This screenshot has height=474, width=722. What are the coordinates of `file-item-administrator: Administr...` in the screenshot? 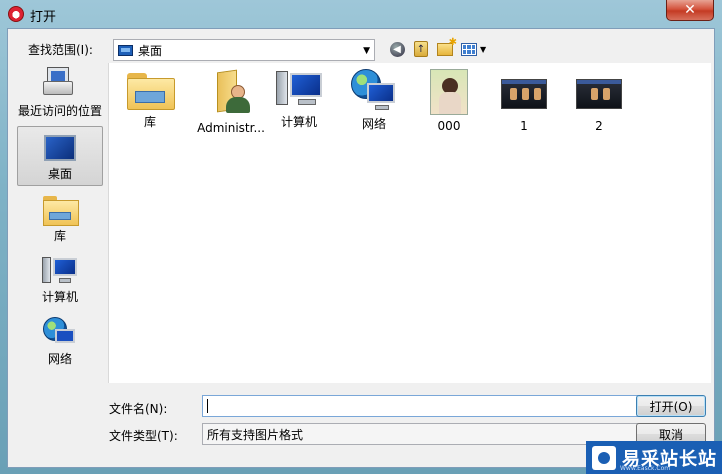 It's located at (231, 102).